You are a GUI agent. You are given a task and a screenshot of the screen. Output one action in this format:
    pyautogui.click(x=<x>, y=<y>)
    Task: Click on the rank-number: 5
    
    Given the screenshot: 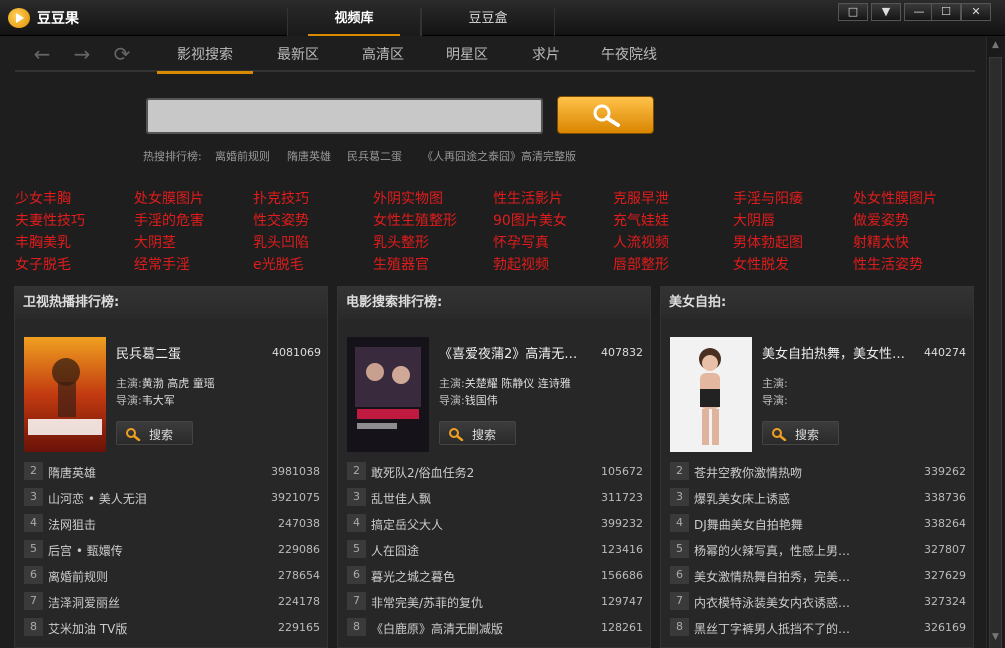 What is the action you would take?
    pyautogui.click(x=356, y=549)
    